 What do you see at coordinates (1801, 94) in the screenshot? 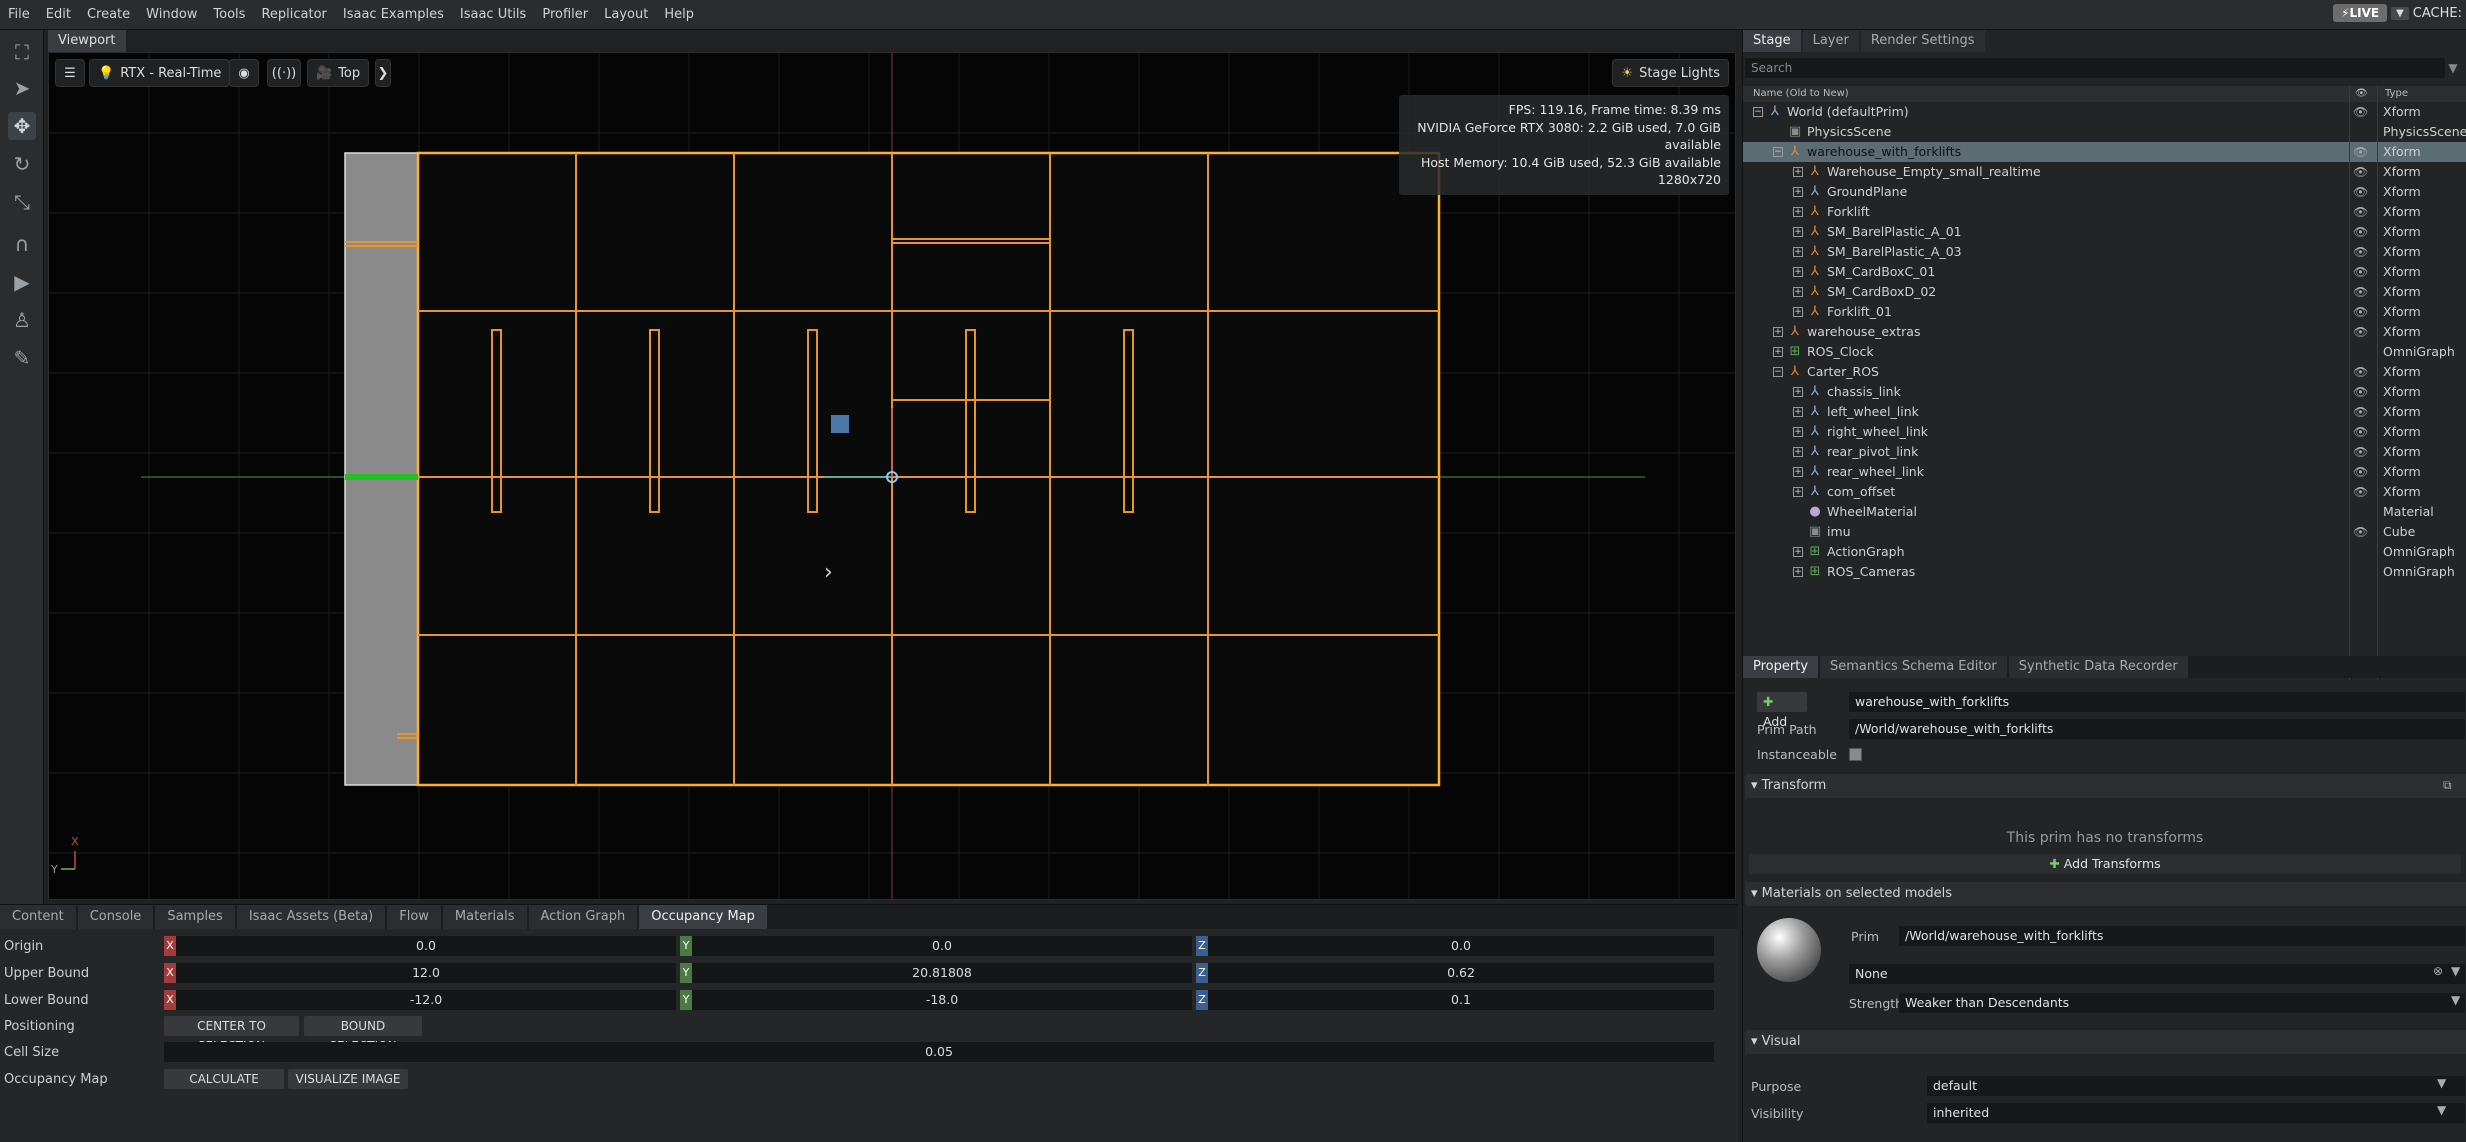
I see `column-name-header: Name (Old to New)` at bounding box center [1801, 94].